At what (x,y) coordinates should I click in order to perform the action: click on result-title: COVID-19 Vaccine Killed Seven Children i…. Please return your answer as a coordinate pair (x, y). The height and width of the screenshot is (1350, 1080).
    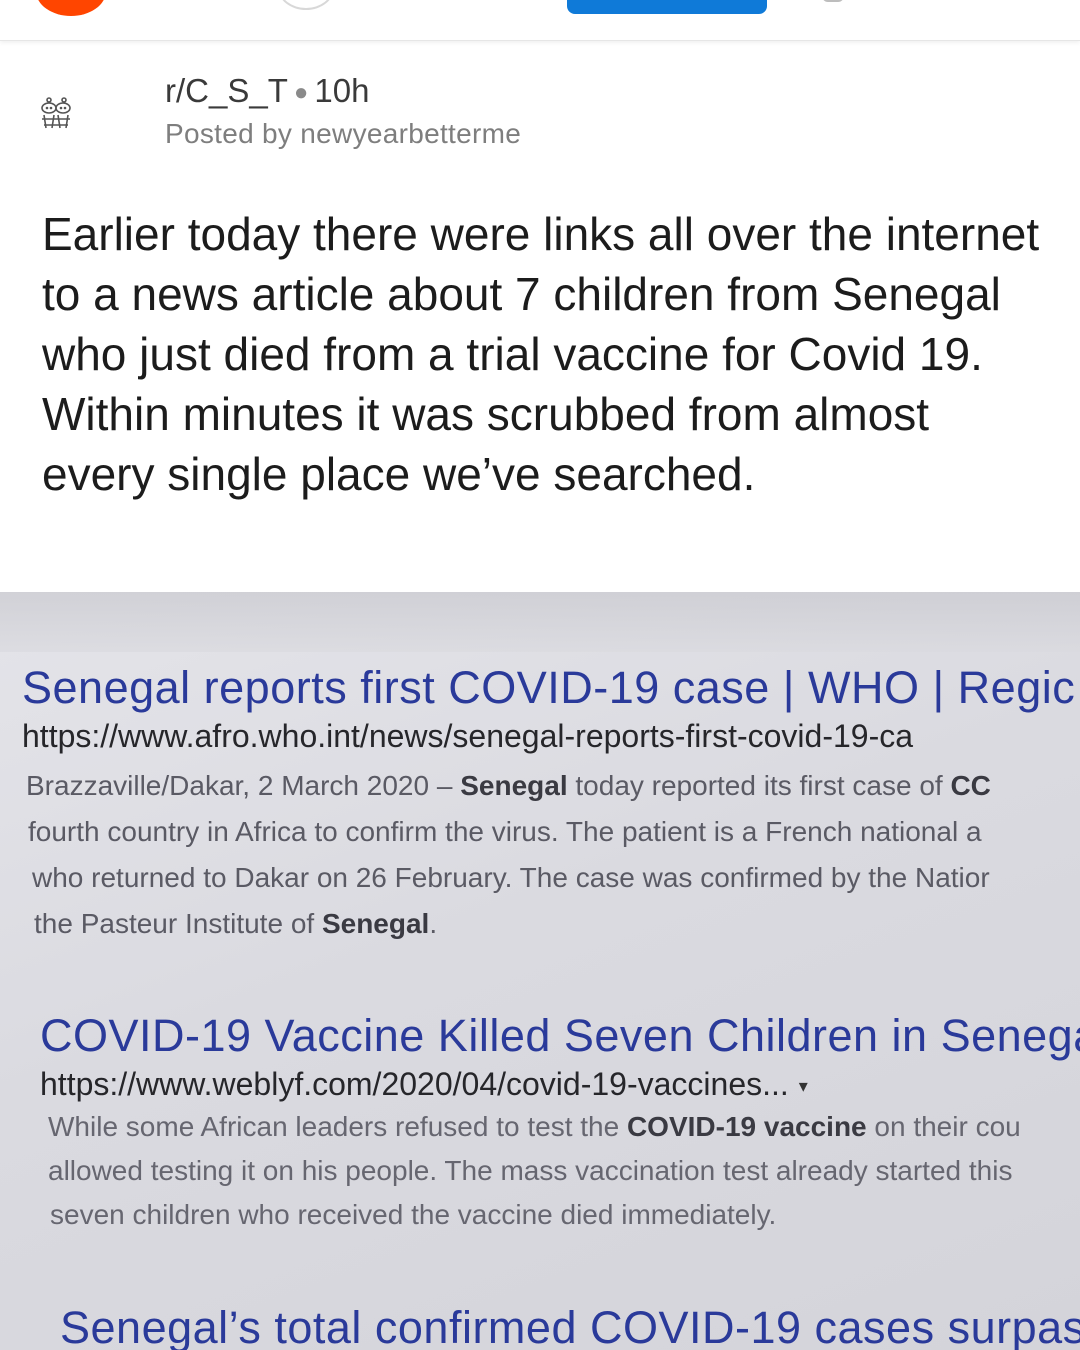
    Looking at the image, I should click on (560, 1035).